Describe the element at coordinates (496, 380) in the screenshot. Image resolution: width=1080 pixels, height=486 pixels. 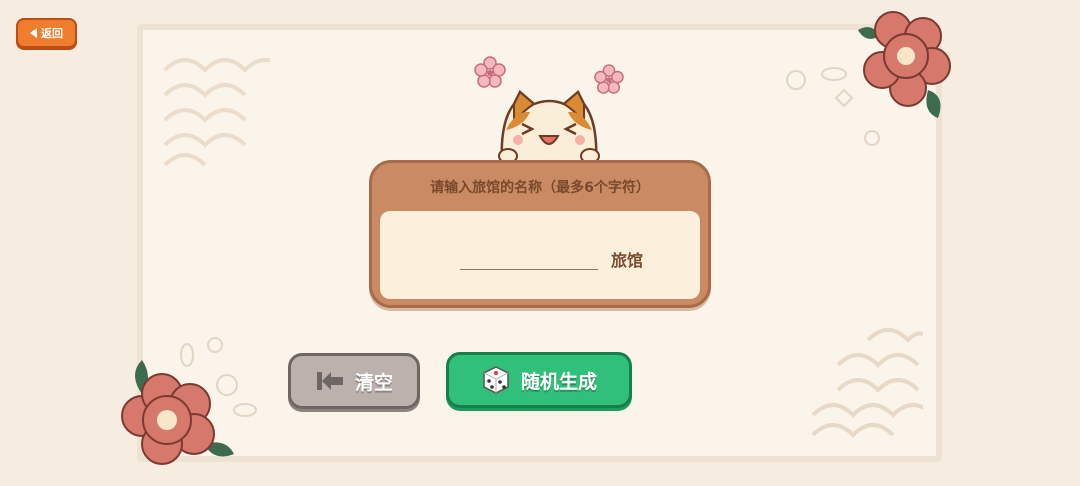
I see `dice-icon` at that location.